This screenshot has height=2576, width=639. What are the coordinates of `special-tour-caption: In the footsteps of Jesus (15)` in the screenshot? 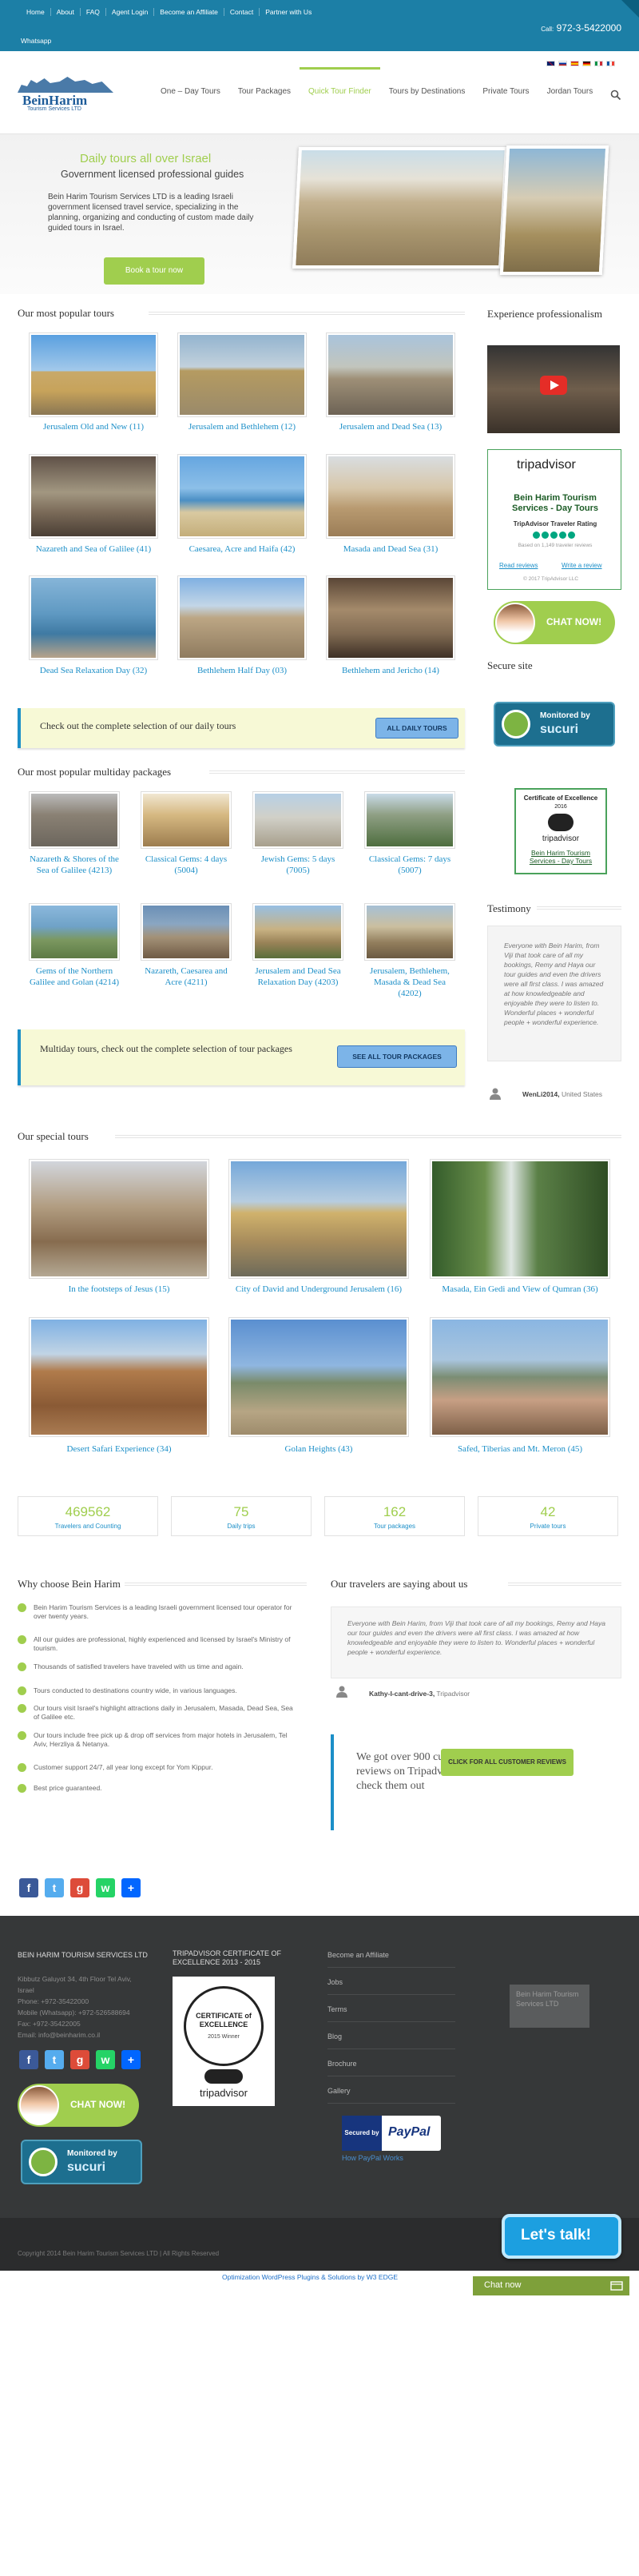 It's located at (119, 1289).